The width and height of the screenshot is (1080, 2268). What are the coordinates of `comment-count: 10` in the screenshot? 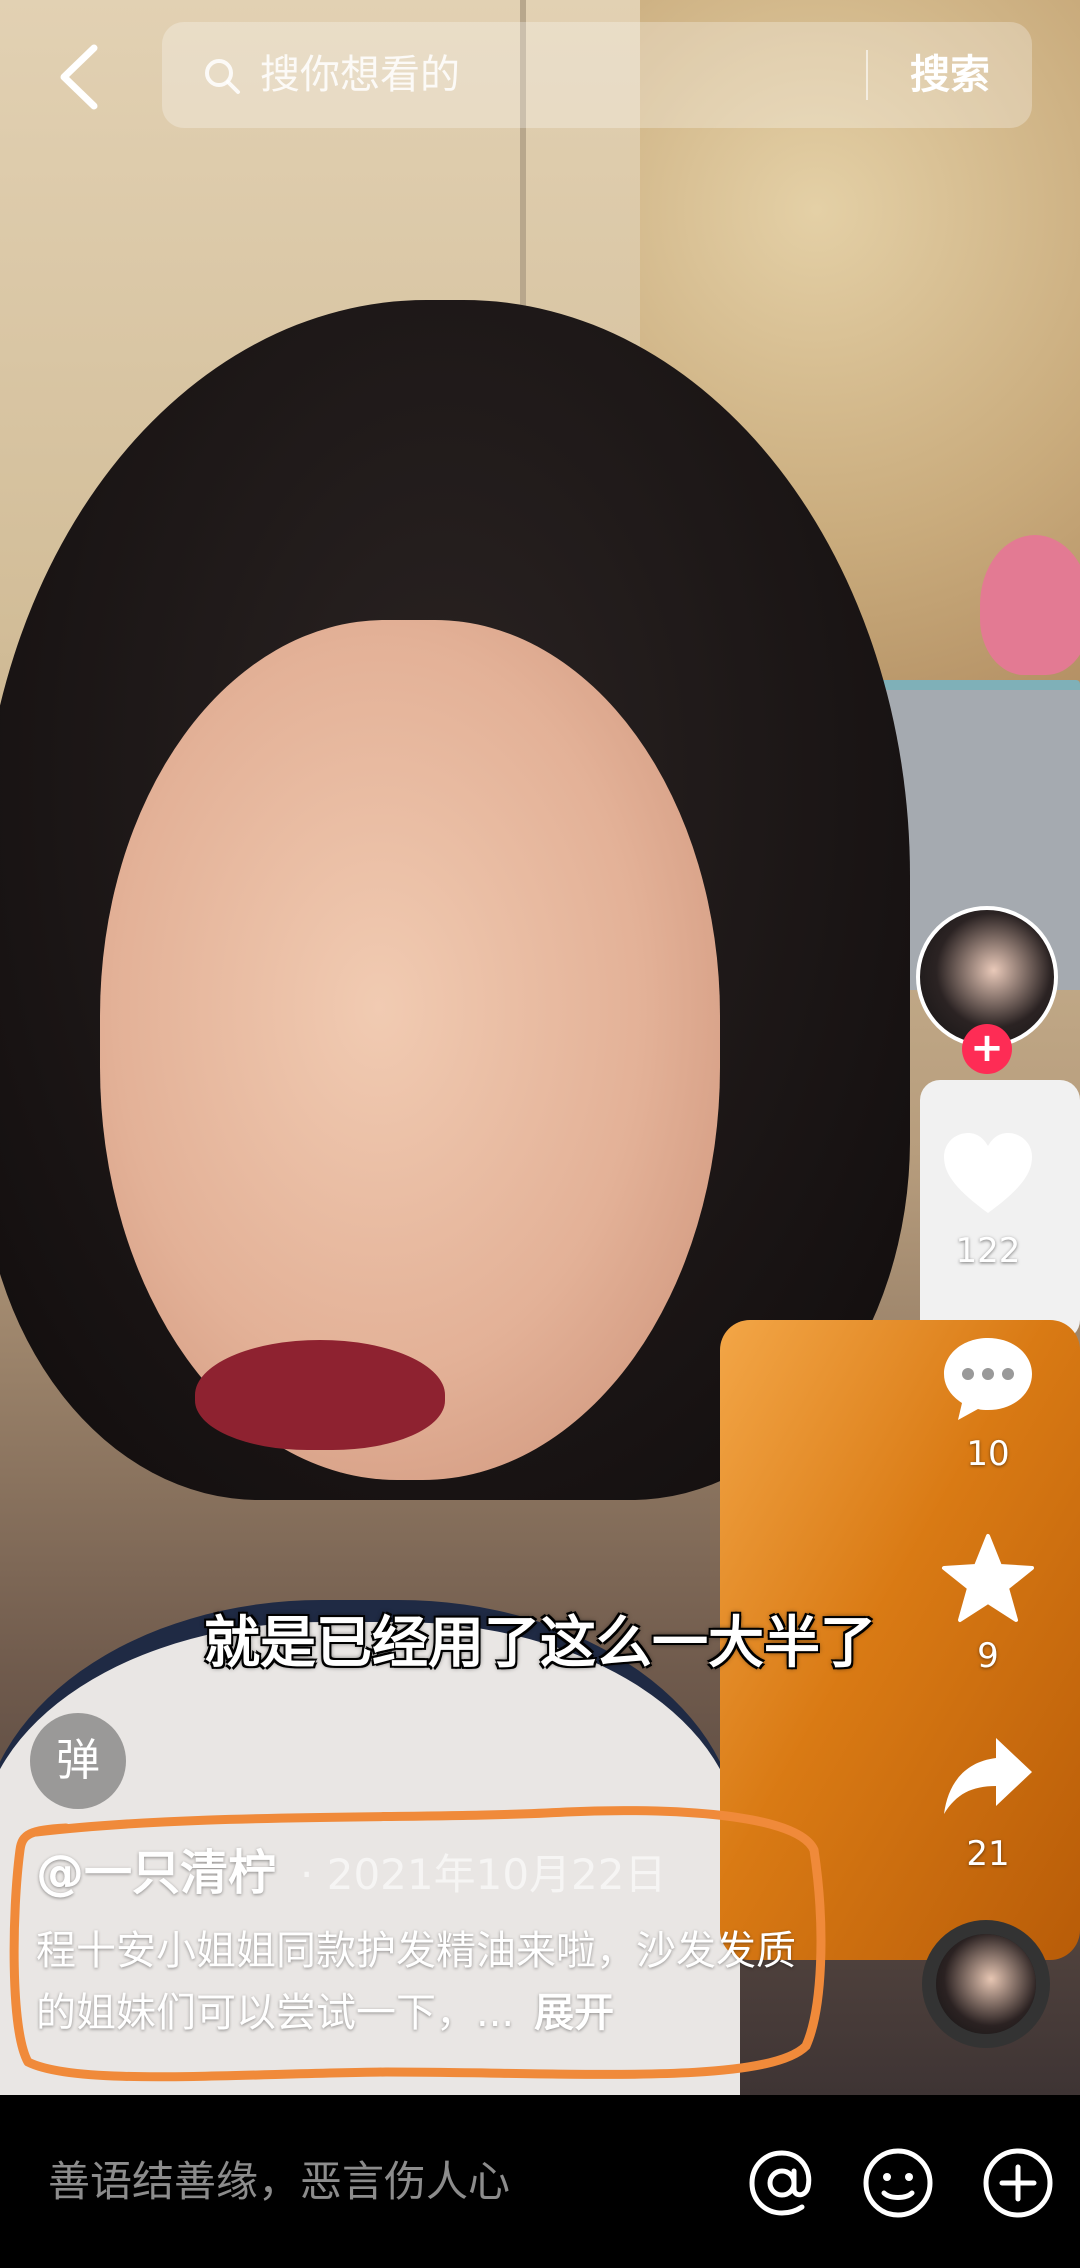 It's located at (988, 1454).